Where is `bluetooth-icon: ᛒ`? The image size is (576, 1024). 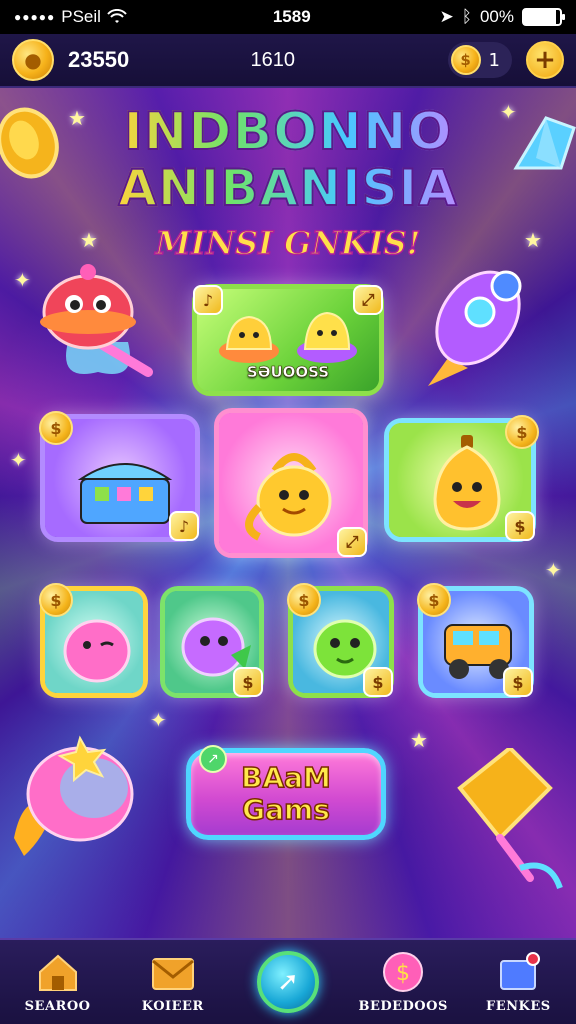 bluetooth-icon: ᛒ is located at coordinates (466, 16).